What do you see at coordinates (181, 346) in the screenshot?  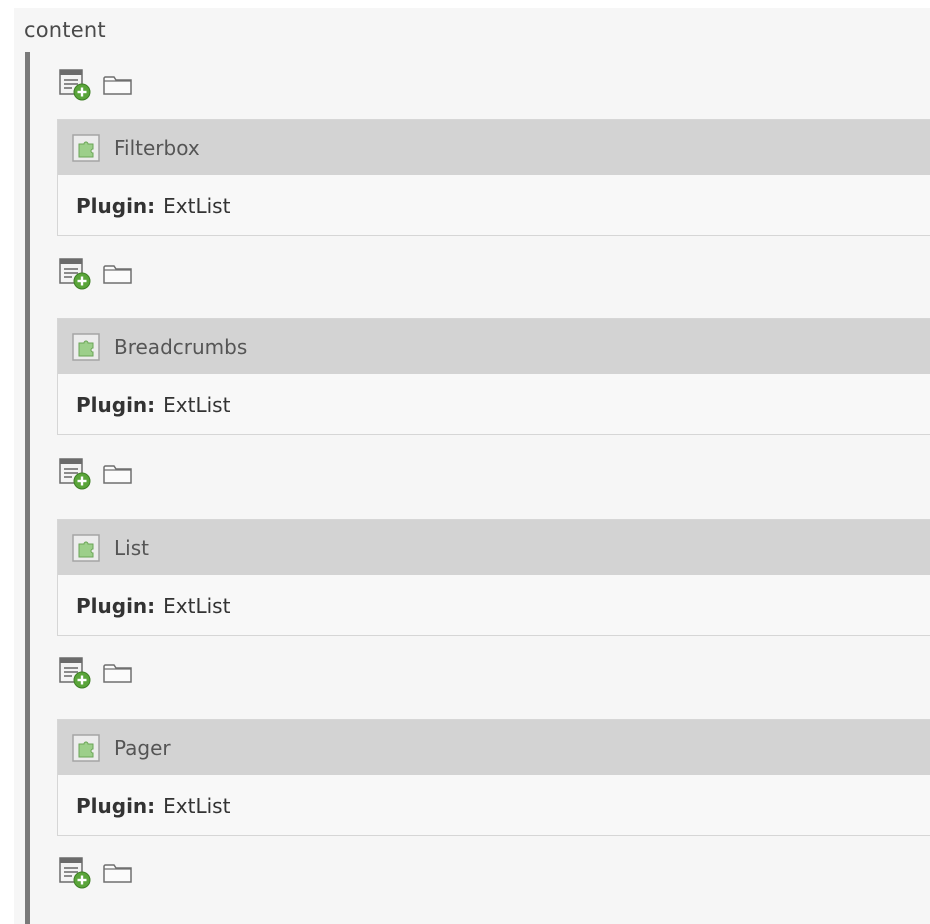 I see `content-element-title: Breadcrumbs` at bounding box center [181, 346].